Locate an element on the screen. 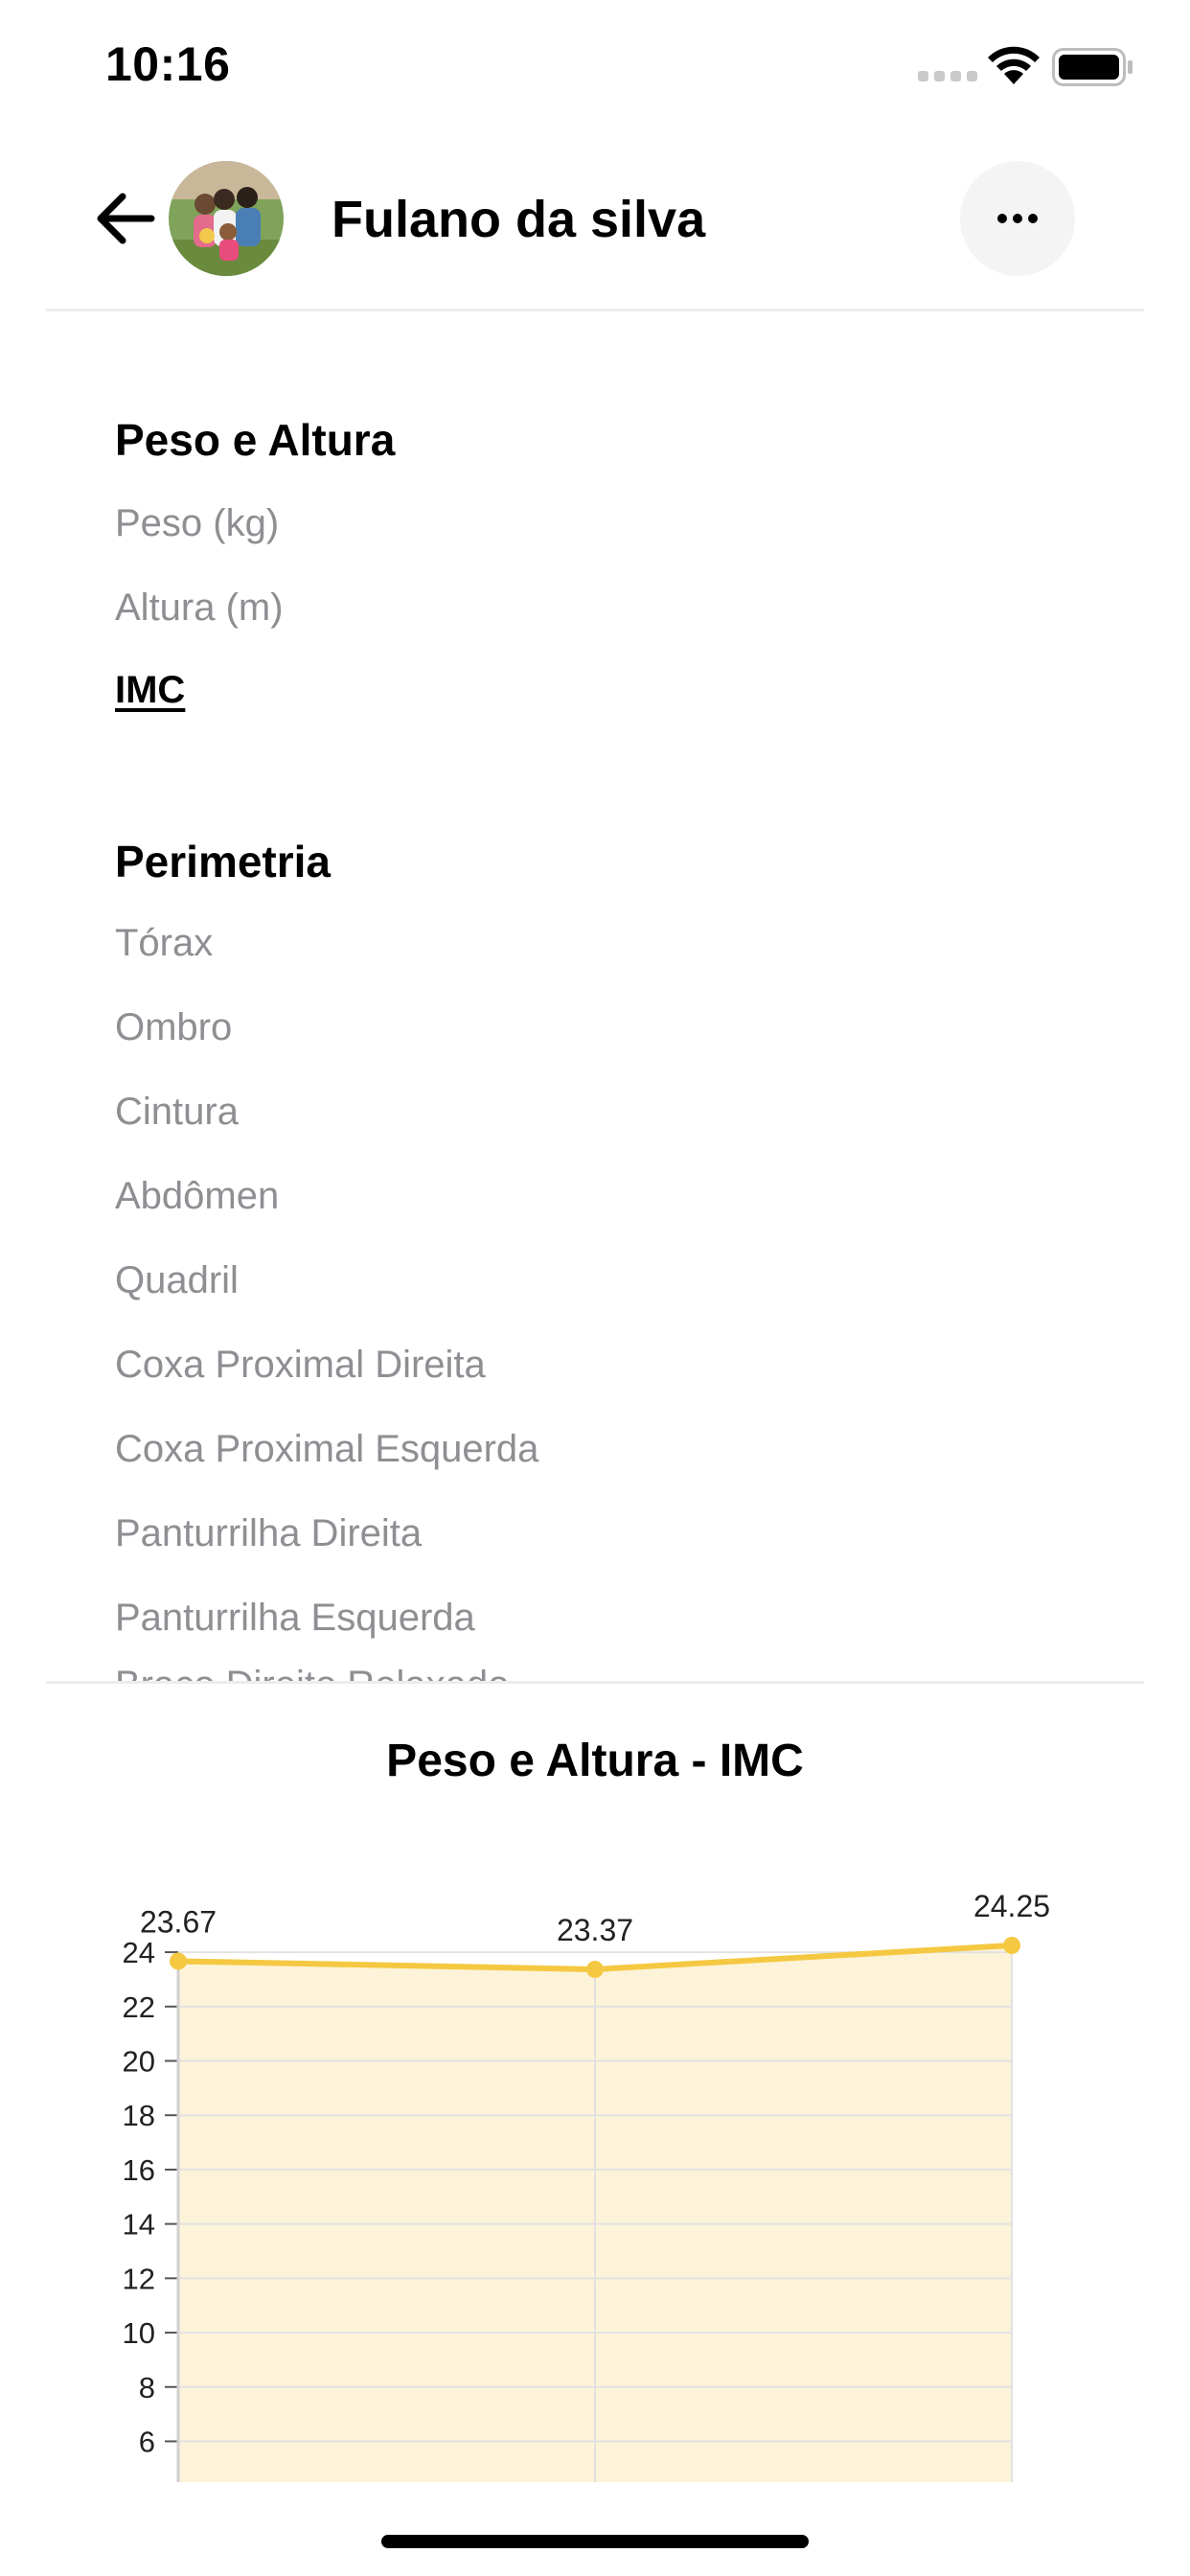 This screenshot has height=2576, width=1190. list-item-coxa-proximal-esquerda: Coxa Proximal Esquerda is located at coordinates (326, 1449).